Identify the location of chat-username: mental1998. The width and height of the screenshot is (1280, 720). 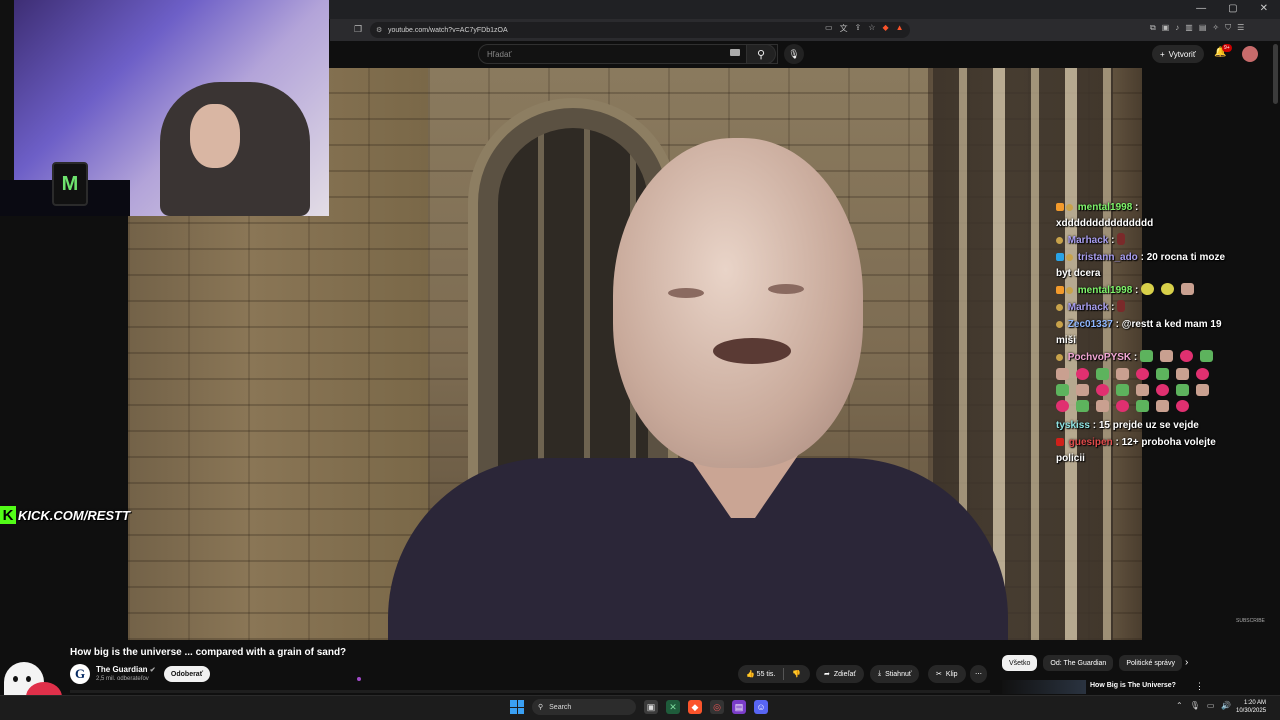
(1105, 290).